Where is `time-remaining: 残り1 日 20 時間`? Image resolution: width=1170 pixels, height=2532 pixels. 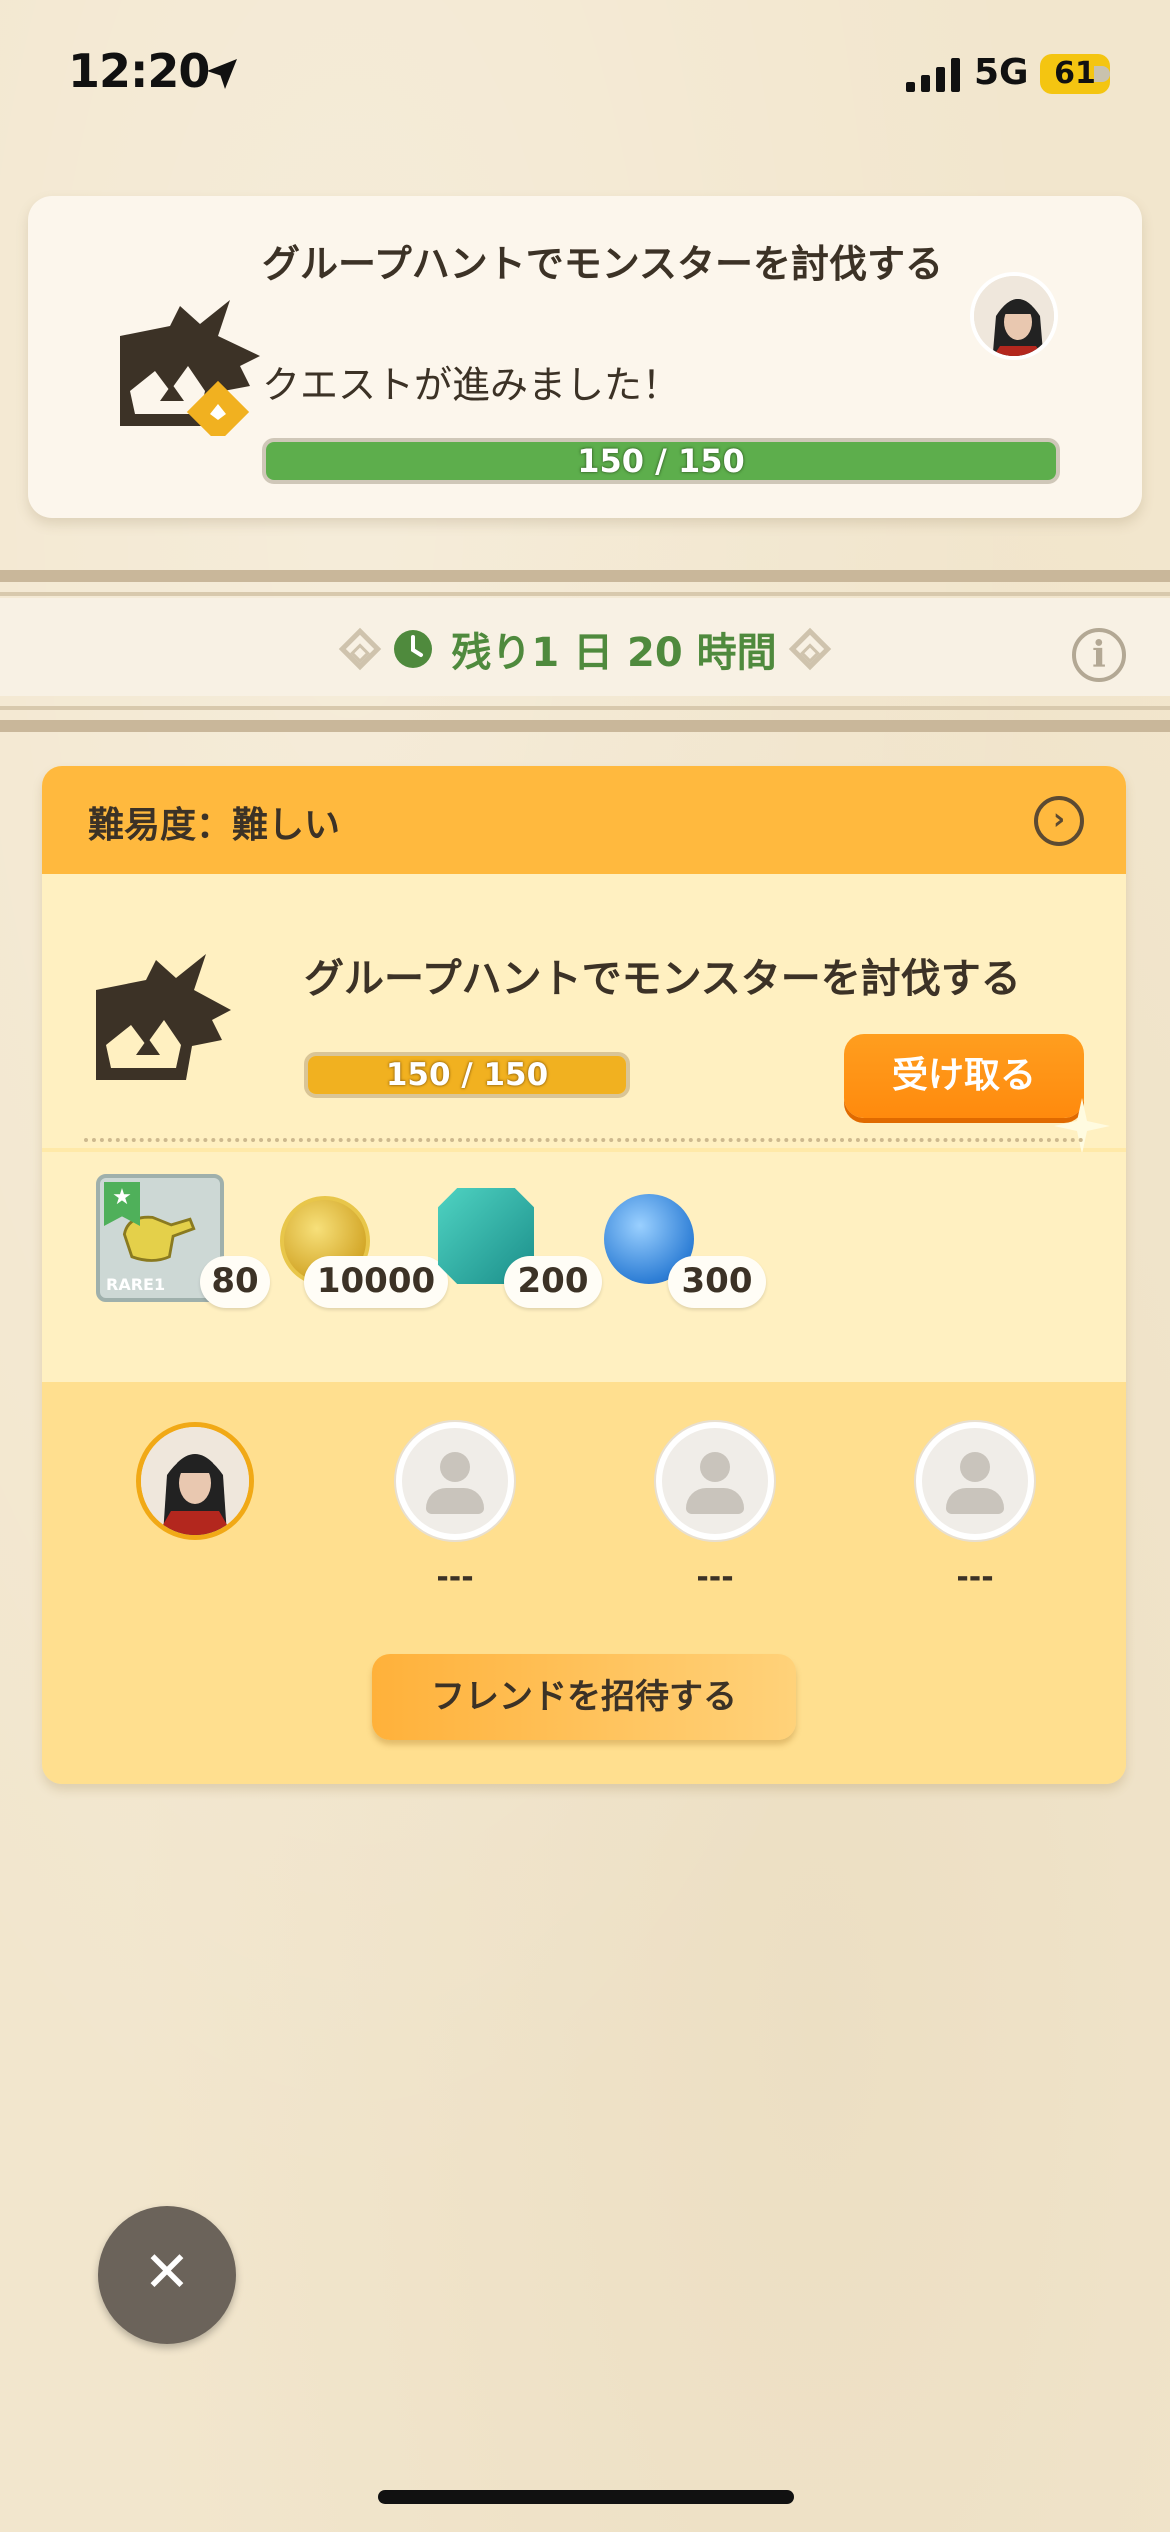 time-remaining: 残り1 日 20 時間 is located at coordinates (585, 650).